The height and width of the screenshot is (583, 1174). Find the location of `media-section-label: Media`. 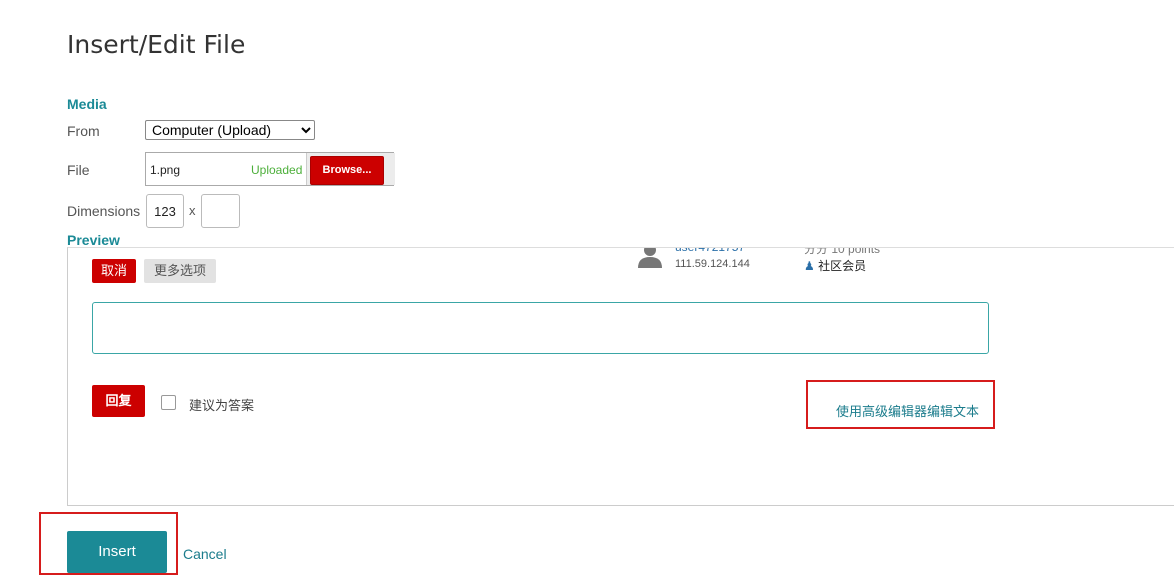

media-section-label: Media is located at coordinates (87, 104).